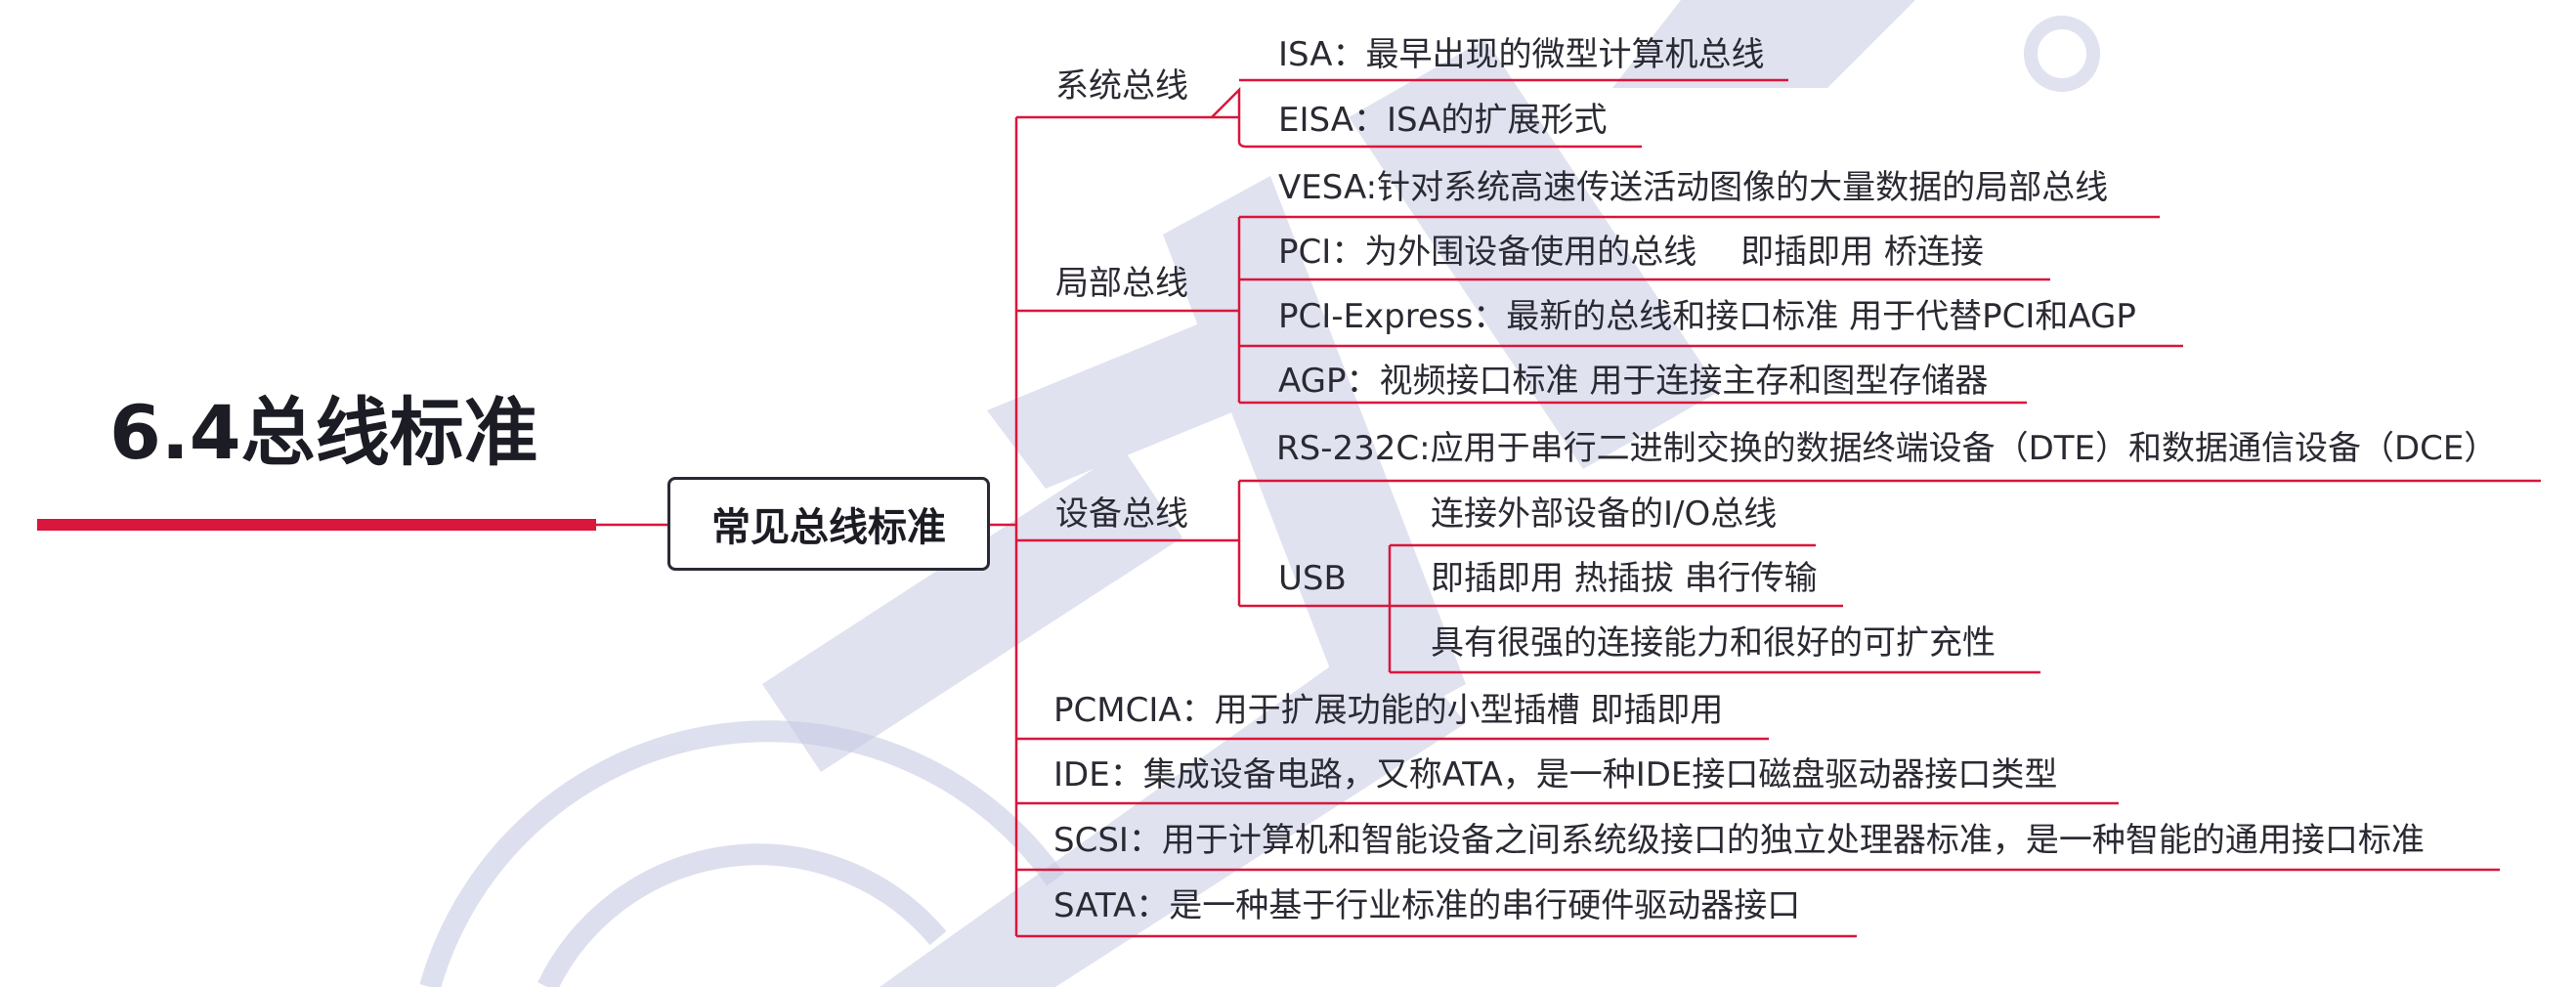 This screenshot has width=2576, height=987. Describe the element at coordinates (1522, 54) in the screenshot. I see `node-isa: ISA：最早出现的微型计算机总线` at that location.